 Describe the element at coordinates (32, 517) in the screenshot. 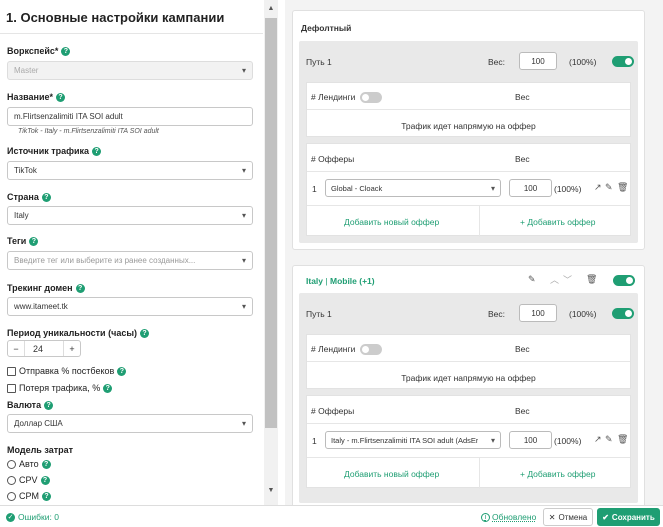

I see `errors-status: ✓ Ошибки: 0` at that location.